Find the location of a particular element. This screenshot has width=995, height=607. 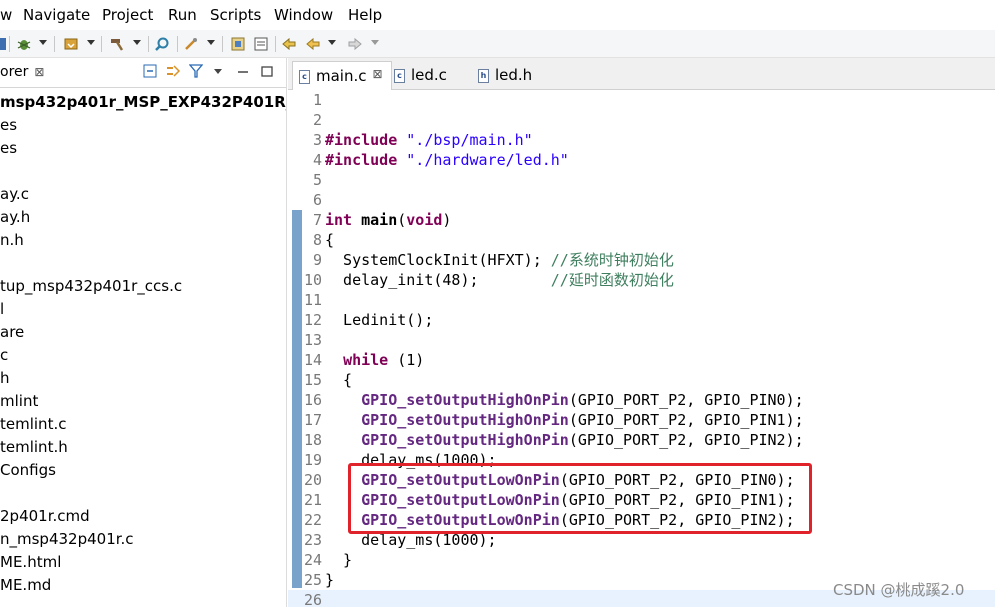

code-line: 14 while (1) is located at coordinates (641, 360).